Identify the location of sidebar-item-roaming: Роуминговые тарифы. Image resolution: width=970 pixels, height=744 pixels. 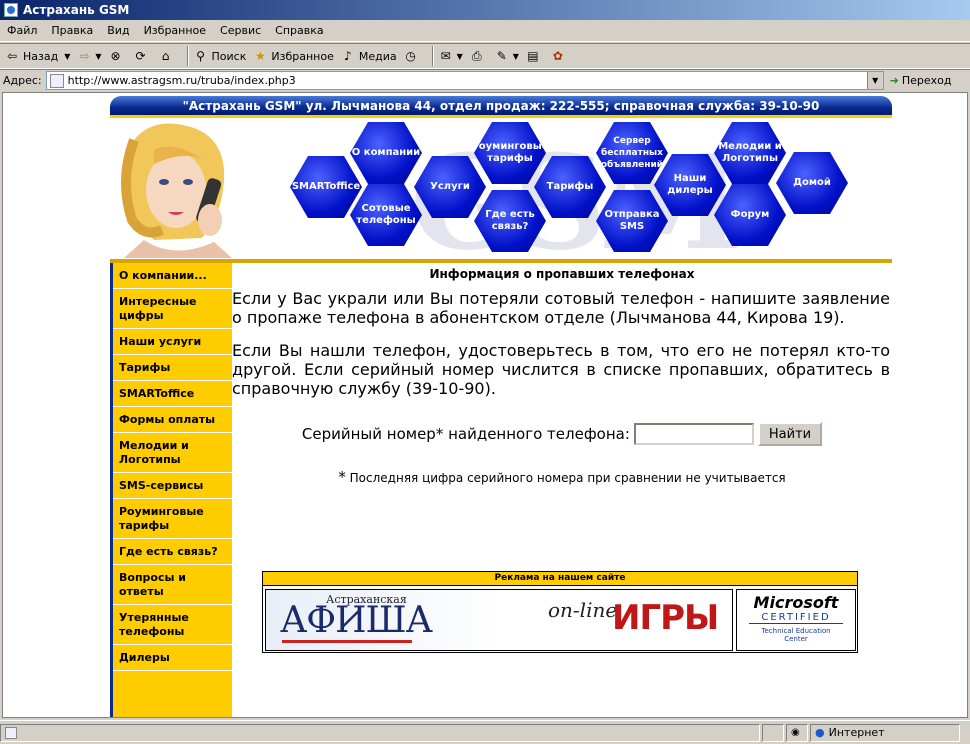
(172, 519).